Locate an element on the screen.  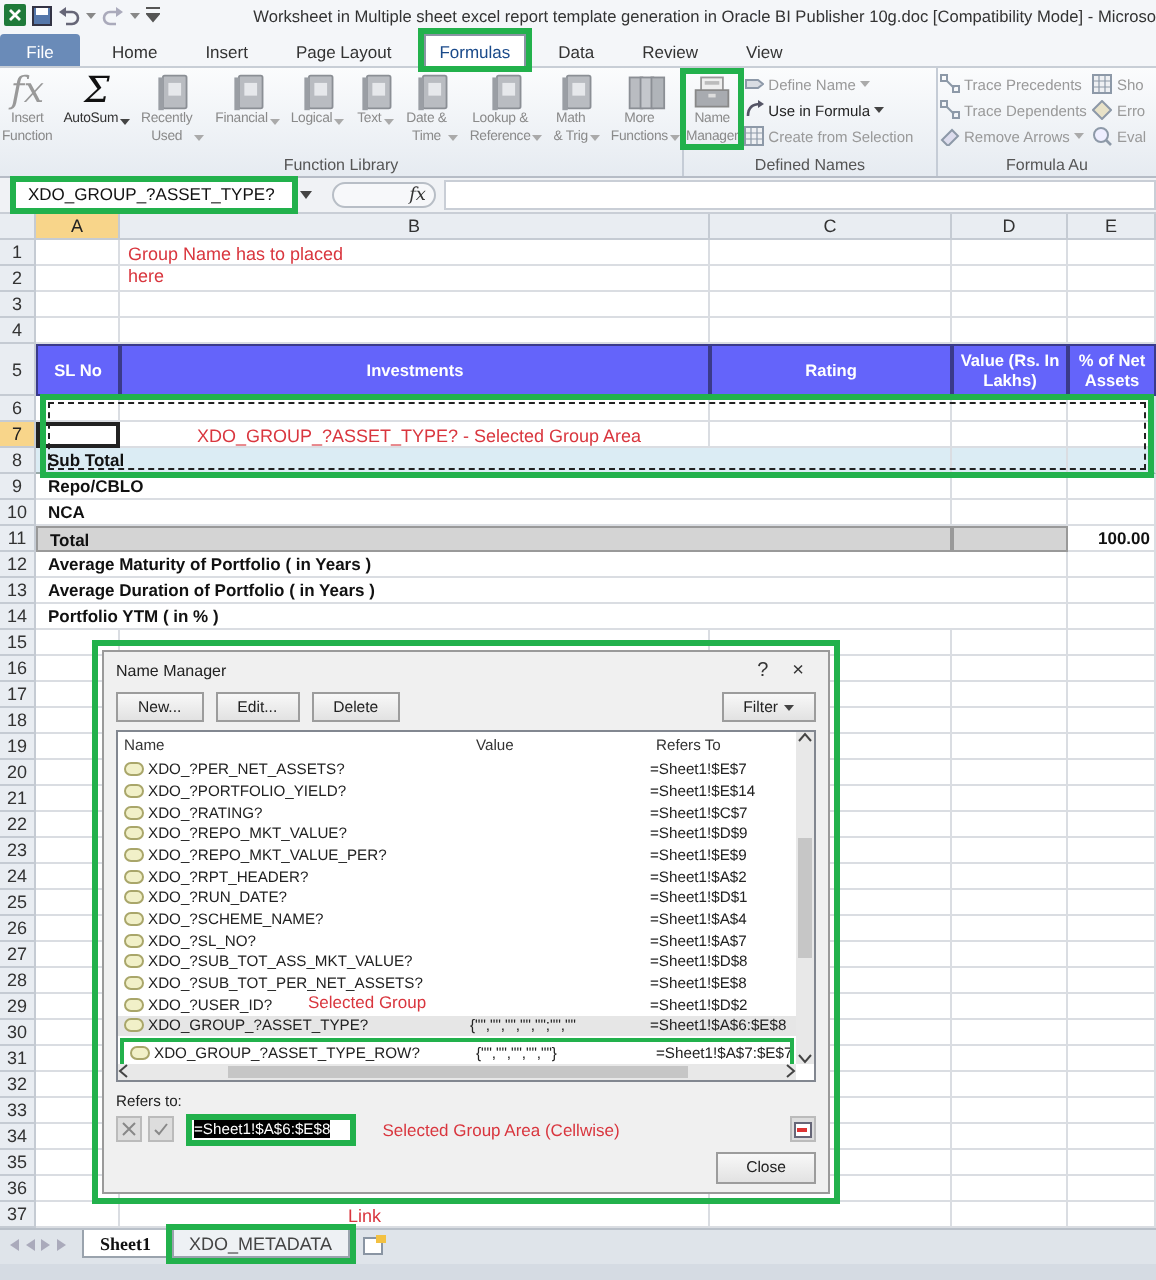
table-header-cell: Investments is located at coordinates (415, 370).